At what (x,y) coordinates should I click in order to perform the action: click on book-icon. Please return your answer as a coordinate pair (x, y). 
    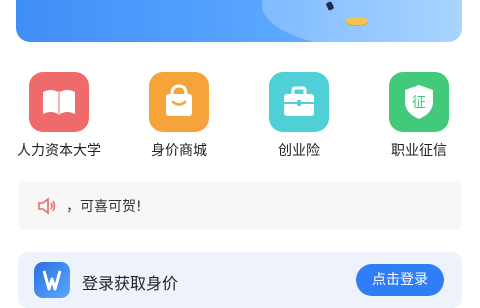
    Looking at the image, I should click on (59, 102).